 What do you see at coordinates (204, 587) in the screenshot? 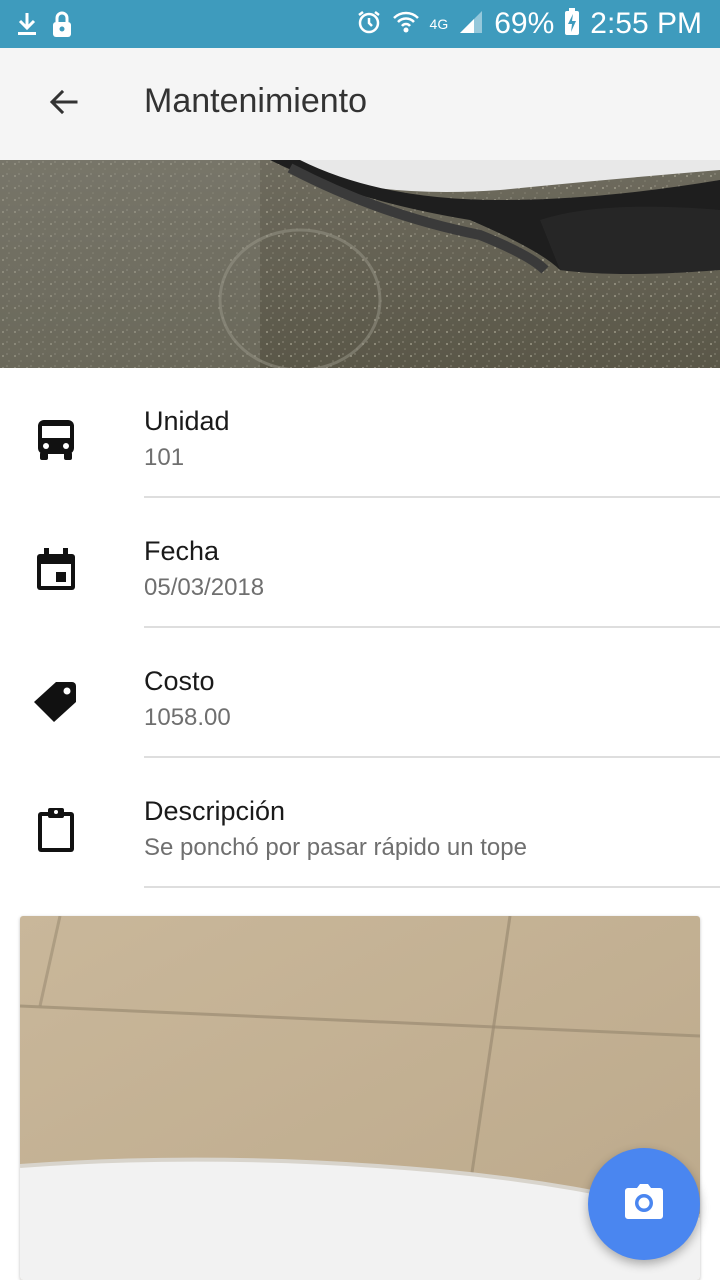
I see `item-value: 05/03/2018` at bounding box center [204, 587].